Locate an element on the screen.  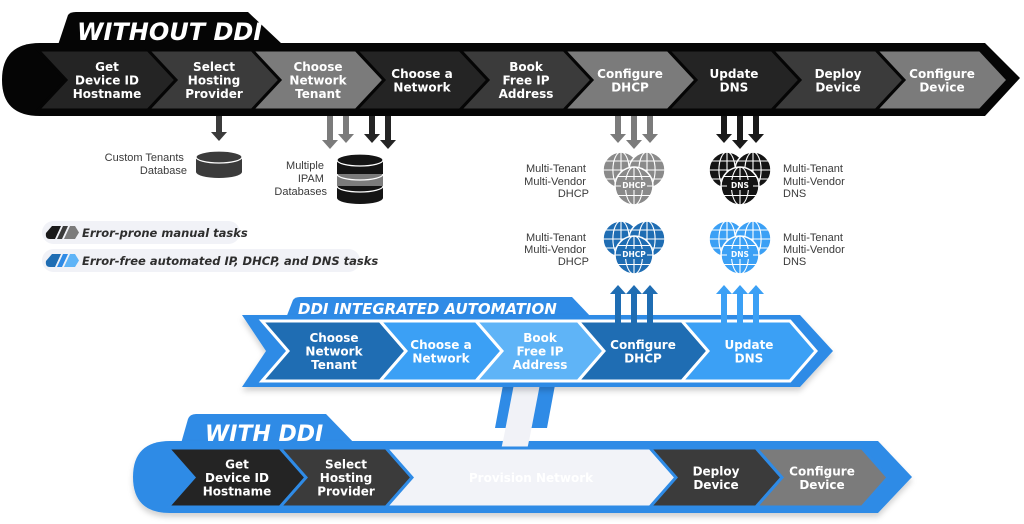
manual-dns-label: Multi-Tenant Multi-Vendor DNS is located at coordinates (815, 181).